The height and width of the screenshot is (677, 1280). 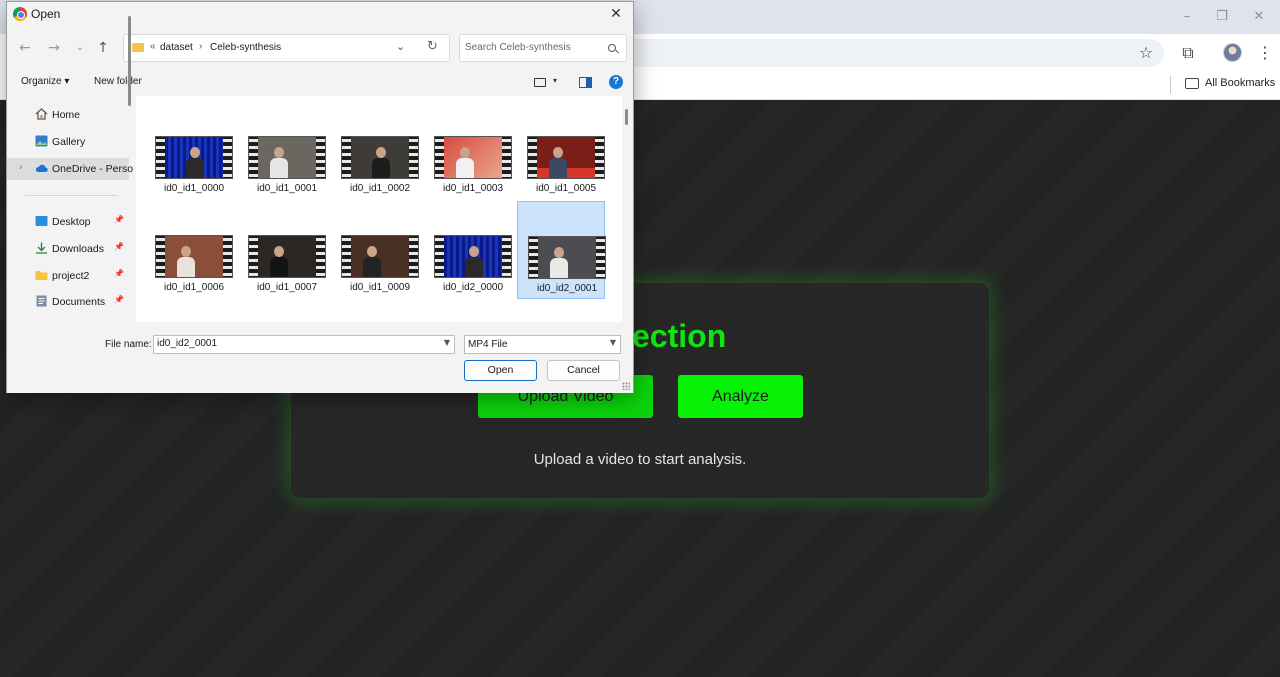 What do you see at coordinates (176, 47) in the screenshot?
I see `breadcrumb-dataset: dataset` at bounding box center [176, 47].